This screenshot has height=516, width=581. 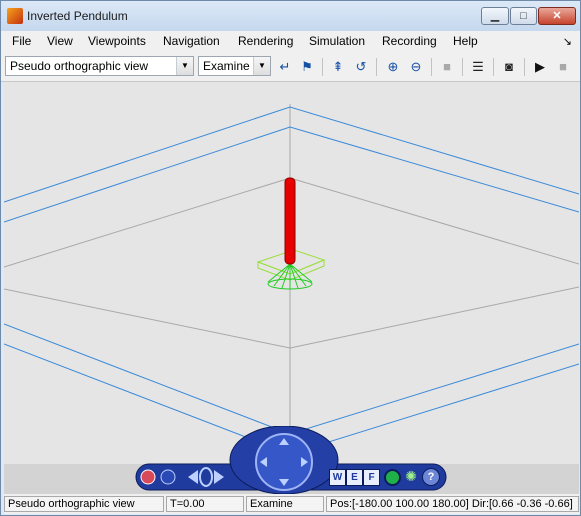 I want to click on minimize-button: ▁, so click(x=495, y=16).